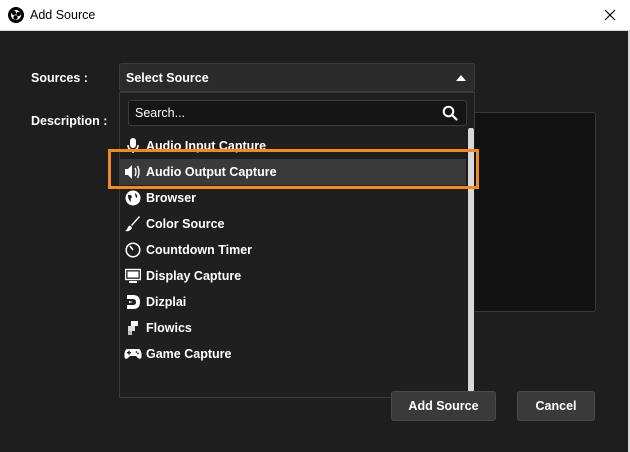  What do you see at coordinates (59, 78) in the screenshot?
I see `sources-label: Sources :` at bounding box center [59, 78].